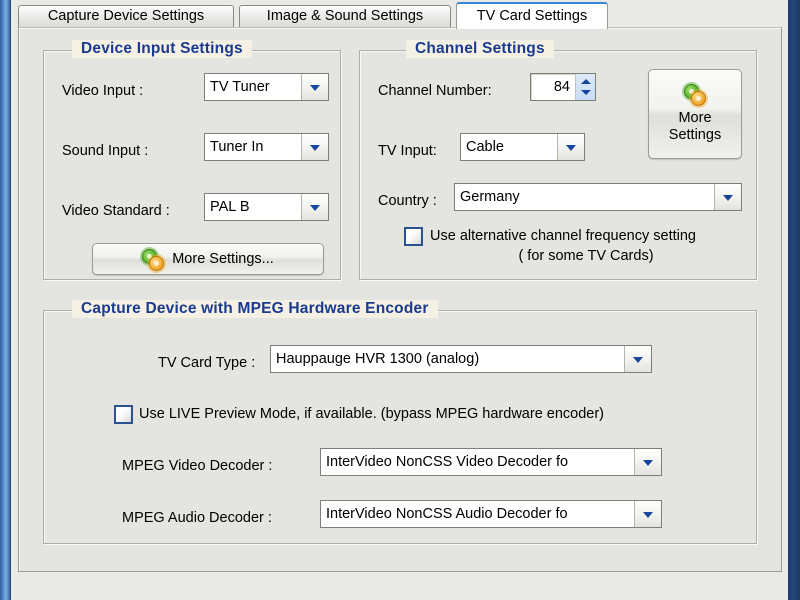 This screenshot has height=600, width=800. What do you see at coordinates (103, 91) in the screenshot?
I see `label-video-input: Video Input :` at bounding box center [103, 91].